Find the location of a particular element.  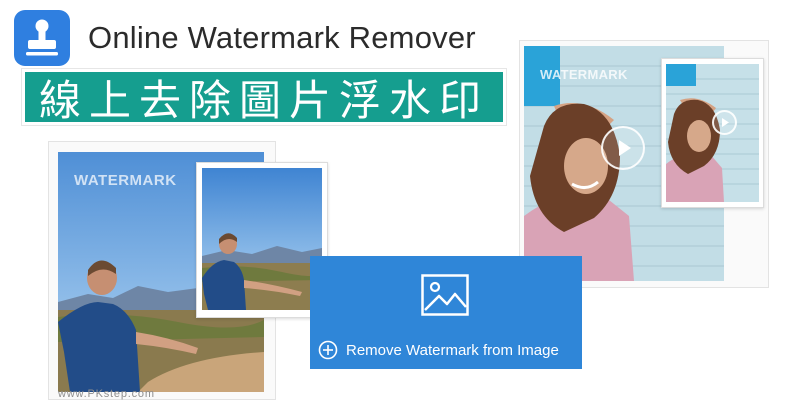

image-icon is located at coordinates (445, 295).